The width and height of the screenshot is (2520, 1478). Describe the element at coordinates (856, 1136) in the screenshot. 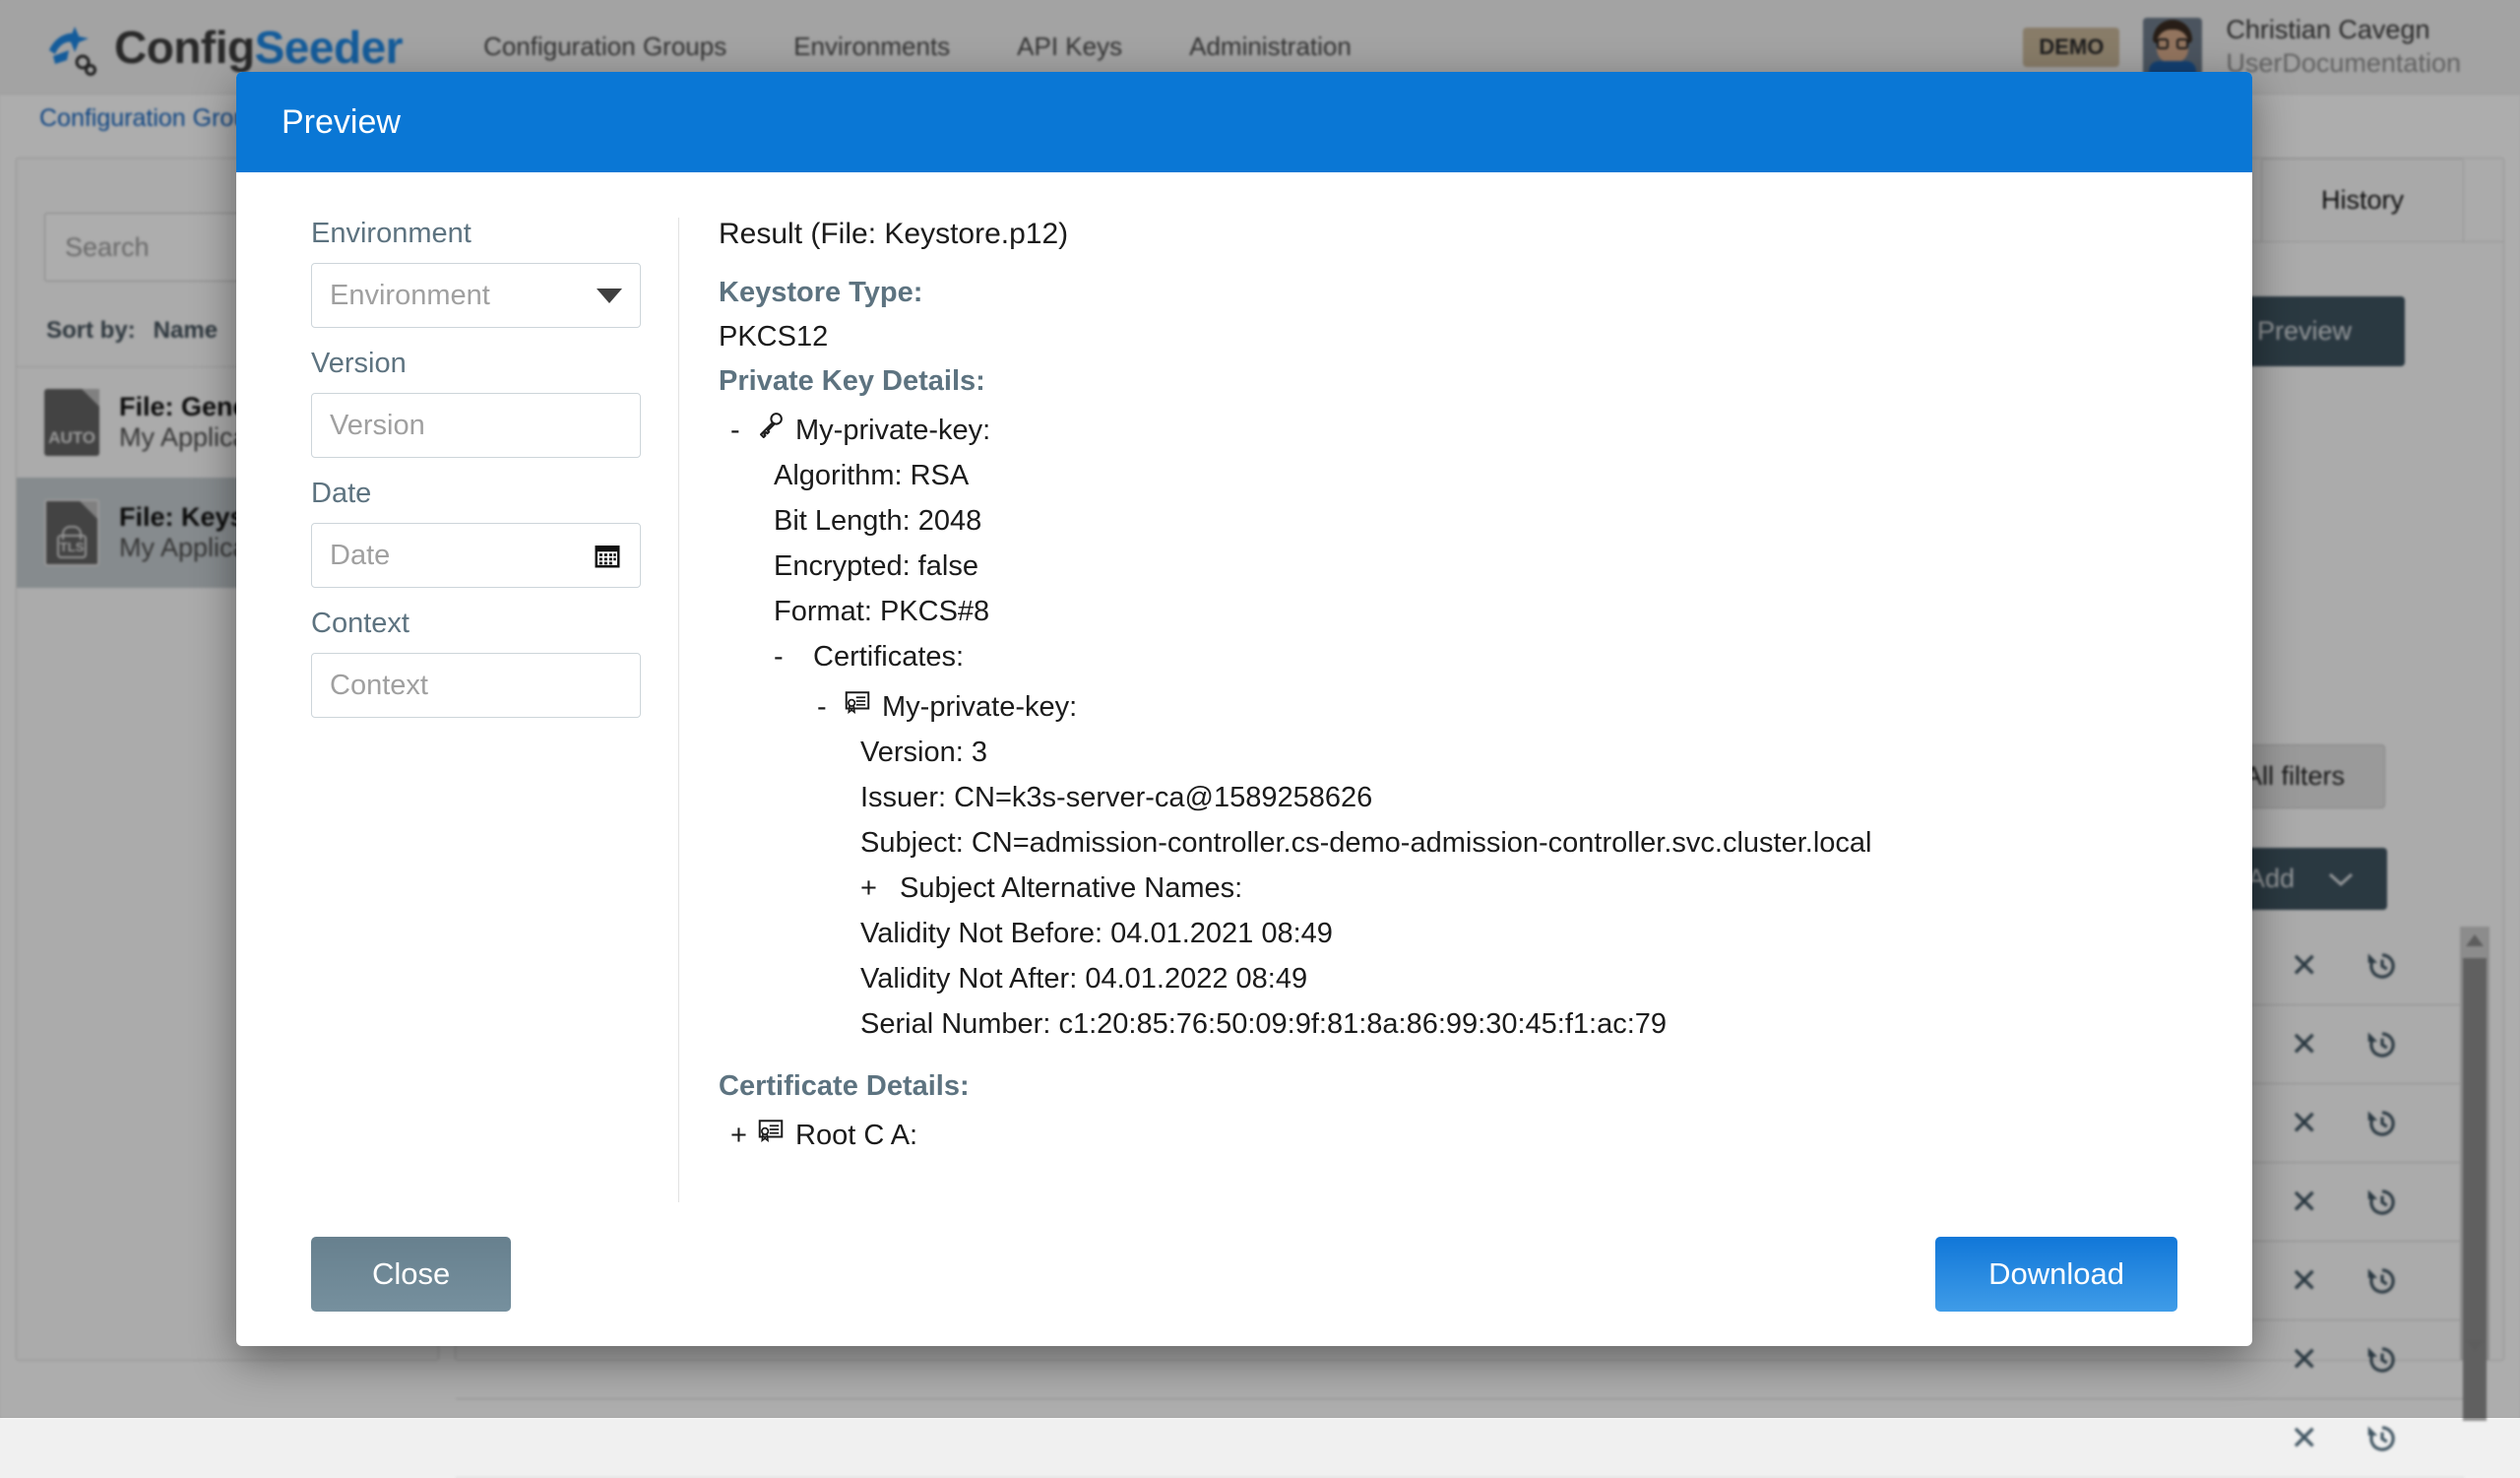

I see `tree-node-label: Root C A:` at that location.